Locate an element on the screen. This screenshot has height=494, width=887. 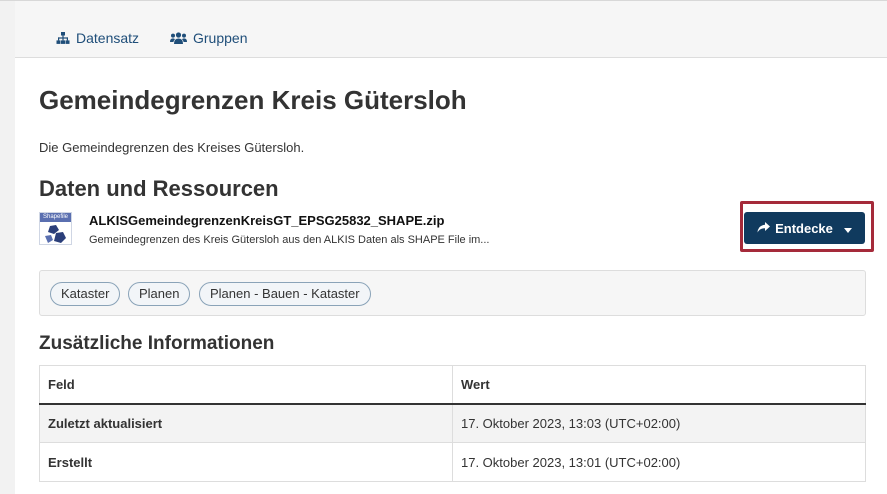
tab-gruppen-label: Gruppen is located at coordinates (220, 38).